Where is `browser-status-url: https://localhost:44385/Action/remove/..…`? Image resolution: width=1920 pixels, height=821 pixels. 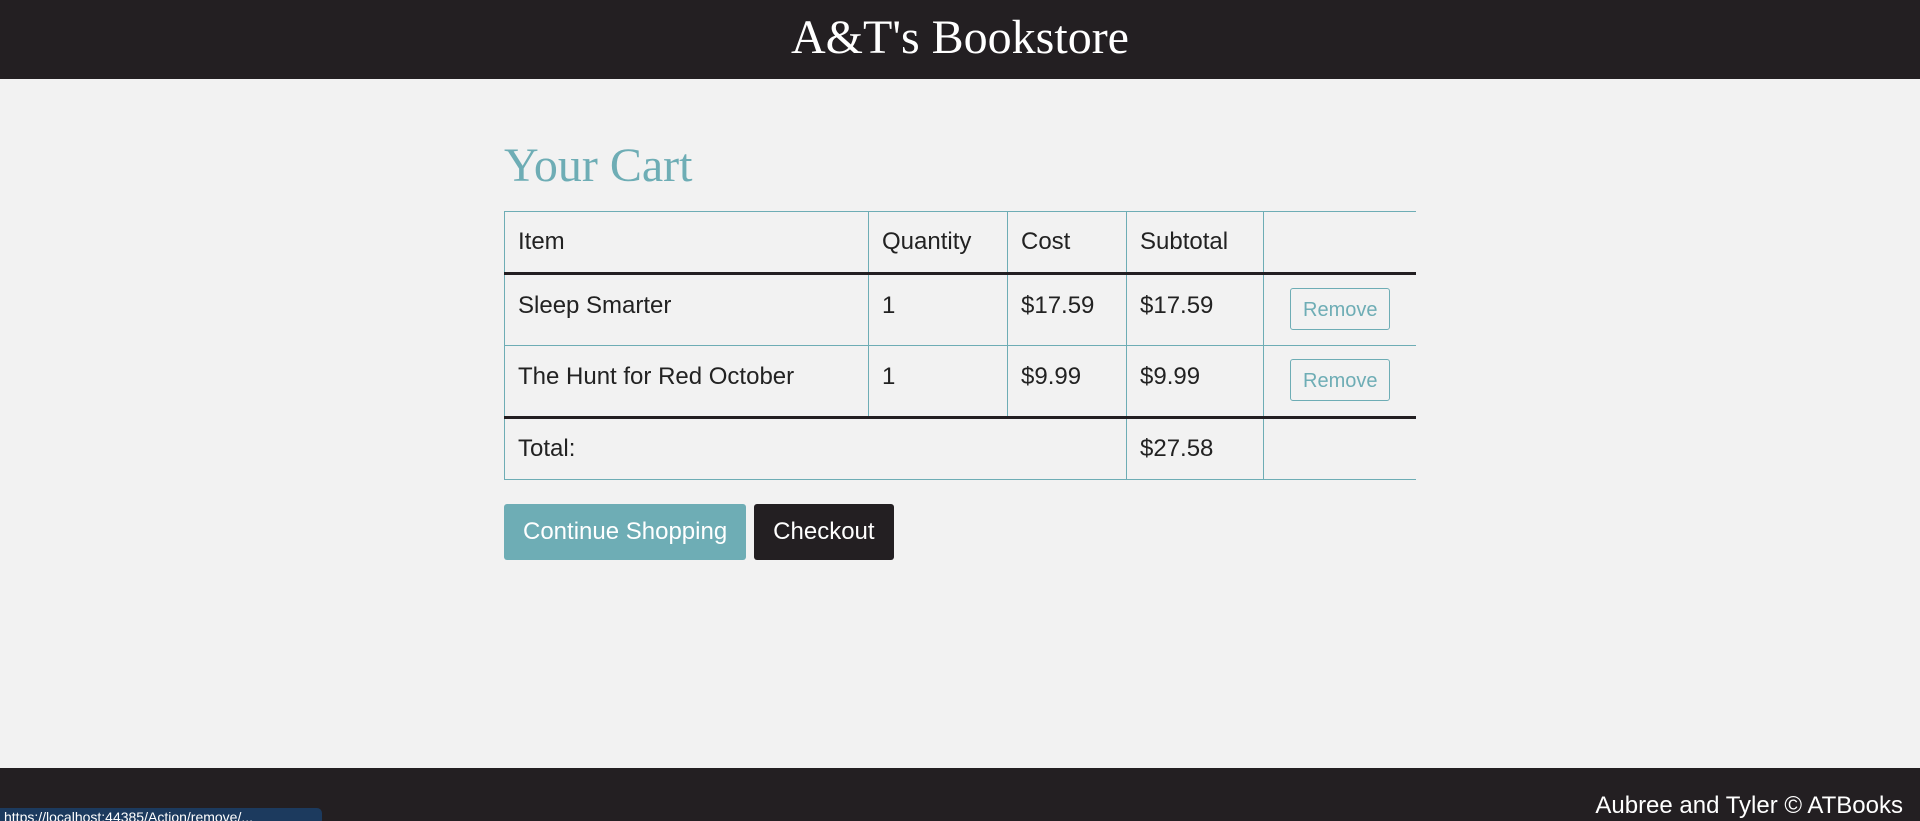 browser-status-url: https://localhost:44385/Action/remove/..… is located at coordinates (161, 814).